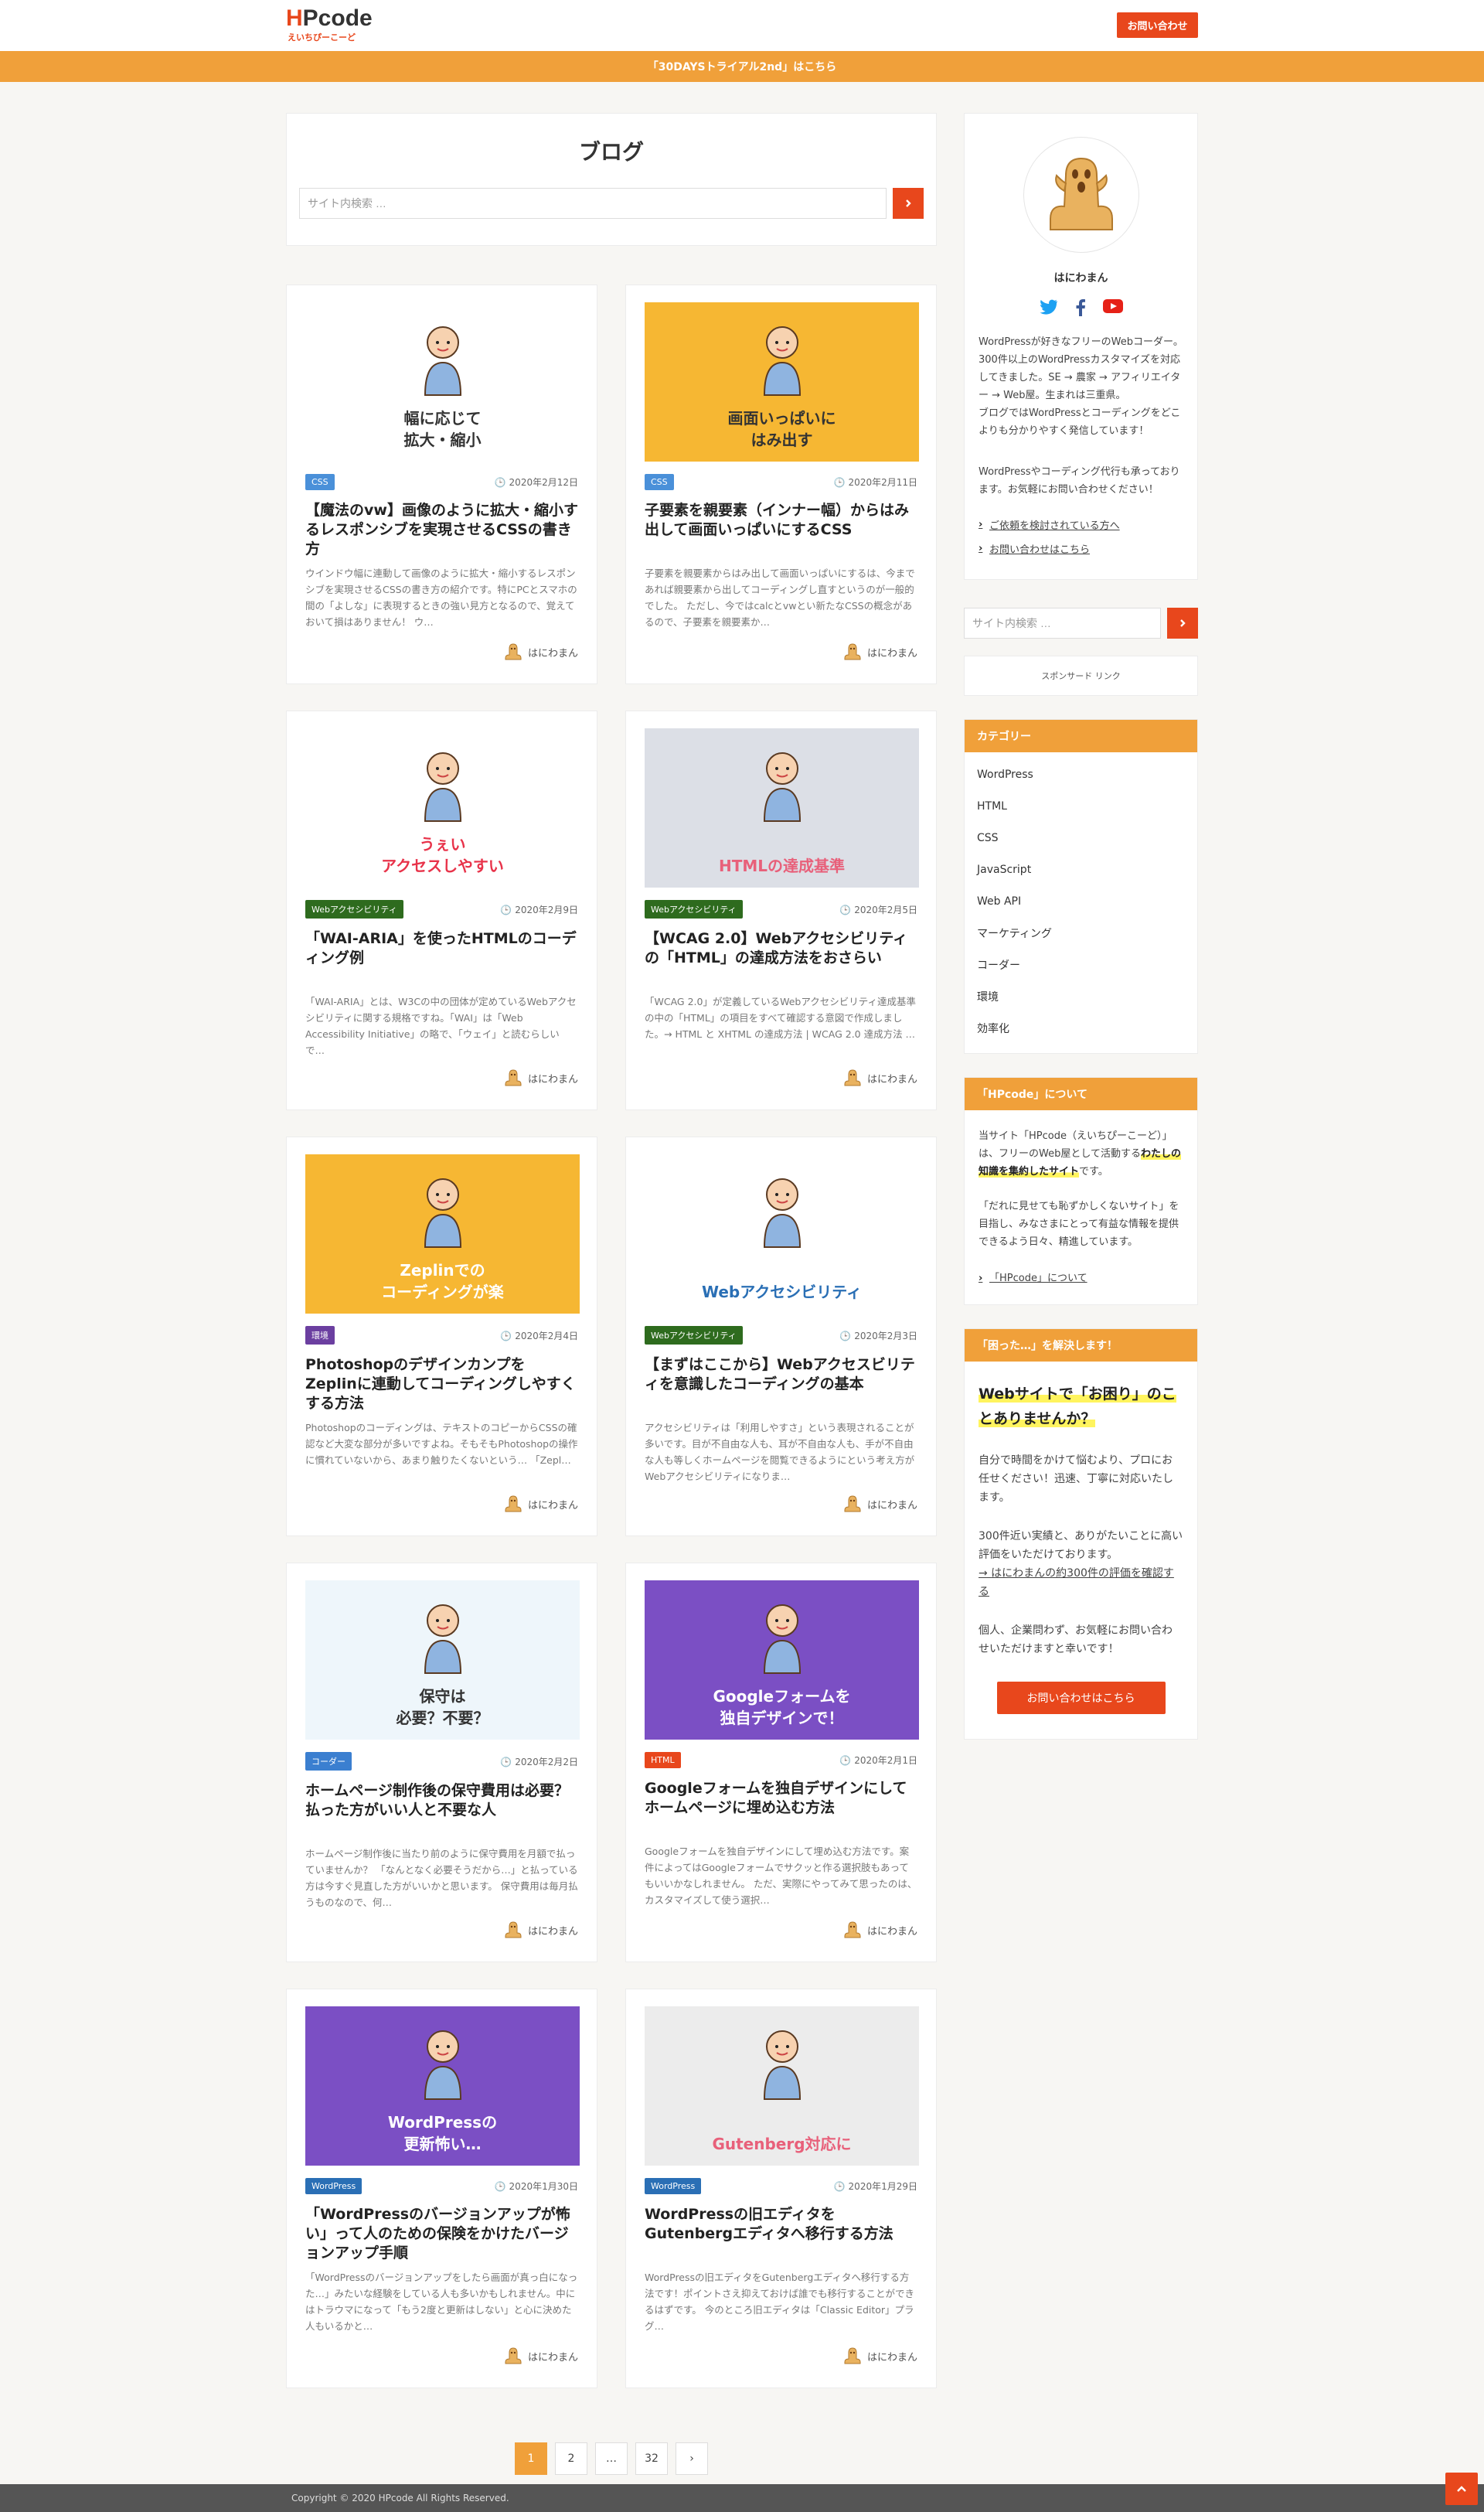  I want to click on profile-link-contact-label: お問い合わせはこちら, so click(1040, 550).